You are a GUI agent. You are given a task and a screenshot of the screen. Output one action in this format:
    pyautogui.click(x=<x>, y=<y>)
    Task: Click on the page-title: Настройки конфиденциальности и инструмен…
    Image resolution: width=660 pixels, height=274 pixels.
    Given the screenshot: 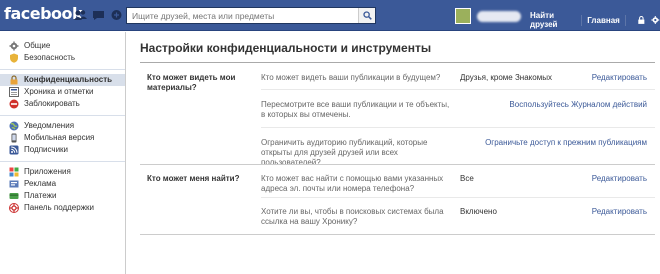 What is the action you would take?
    pyautogui.click(x=286, y=48)
    